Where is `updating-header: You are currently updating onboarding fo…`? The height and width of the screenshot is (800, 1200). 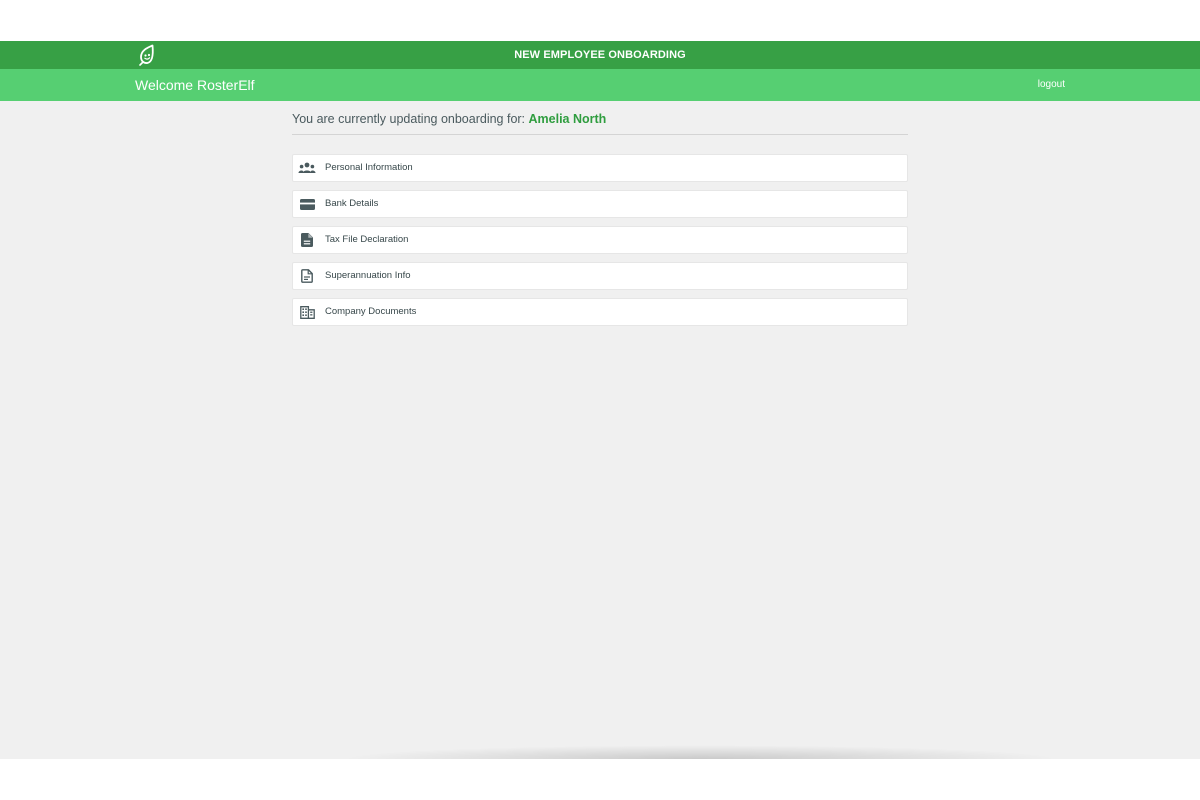
updating-header: You are currently updating onboarding fo… is located at coordinates (600, 118).